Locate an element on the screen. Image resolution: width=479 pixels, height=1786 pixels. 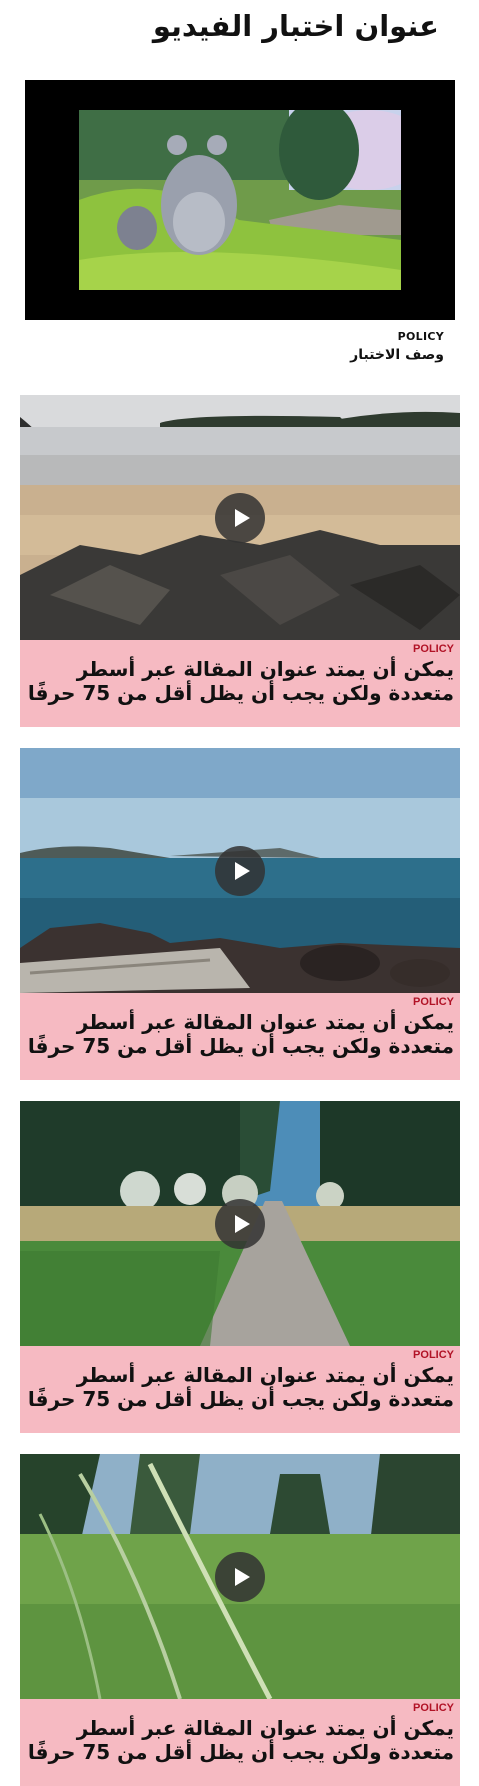
feature-description: وصف الاختبار is located at coordinates (397, 355).